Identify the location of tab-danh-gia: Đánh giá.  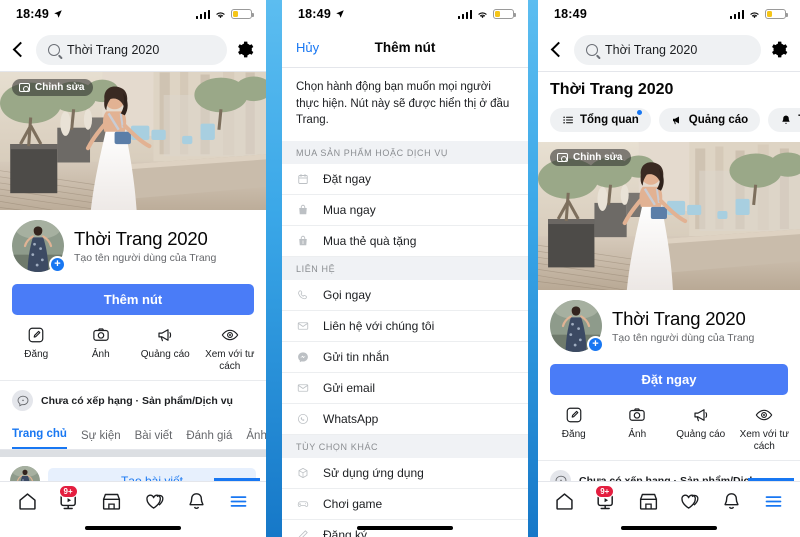
(209, 439).